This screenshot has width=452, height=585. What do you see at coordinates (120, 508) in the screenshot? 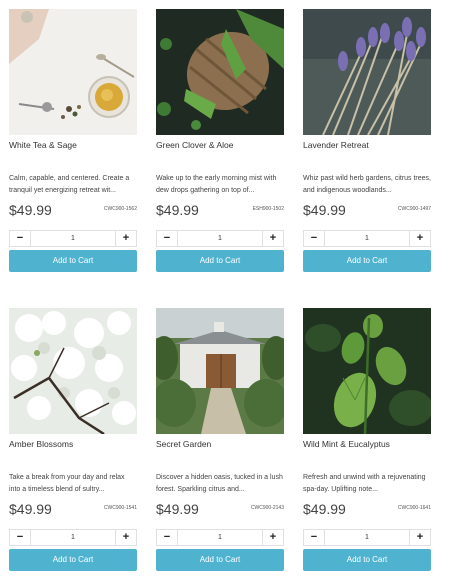
I see `product-sku: CWC900-1541` at bounding box center [120, 508].